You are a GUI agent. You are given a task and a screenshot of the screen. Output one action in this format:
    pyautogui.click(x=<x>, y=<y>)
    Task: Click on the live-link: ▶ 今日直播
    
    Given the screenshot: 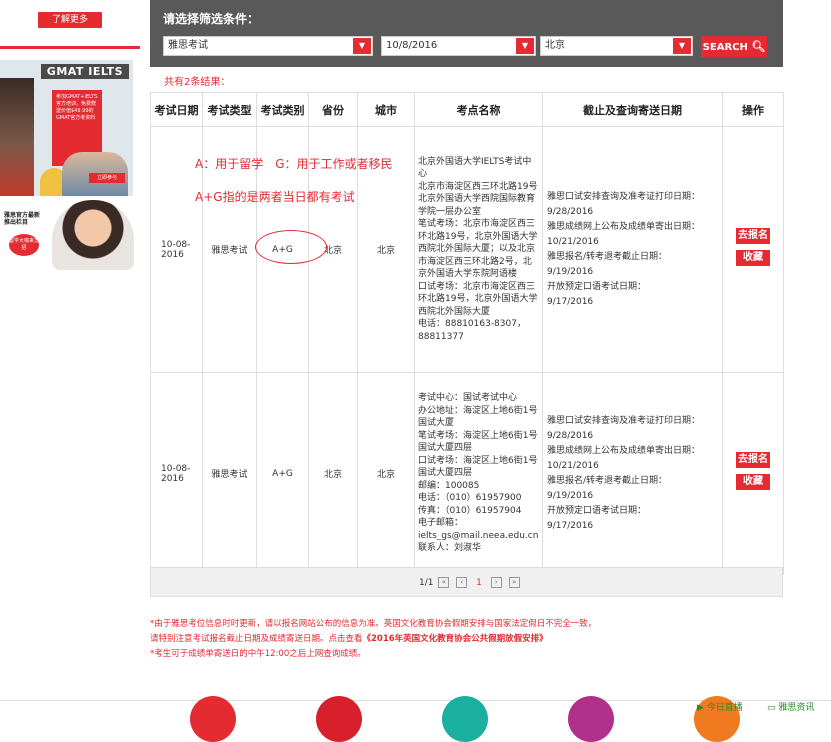 What is the action you would take?
    pyautogui.click(x=720, y=706)
    